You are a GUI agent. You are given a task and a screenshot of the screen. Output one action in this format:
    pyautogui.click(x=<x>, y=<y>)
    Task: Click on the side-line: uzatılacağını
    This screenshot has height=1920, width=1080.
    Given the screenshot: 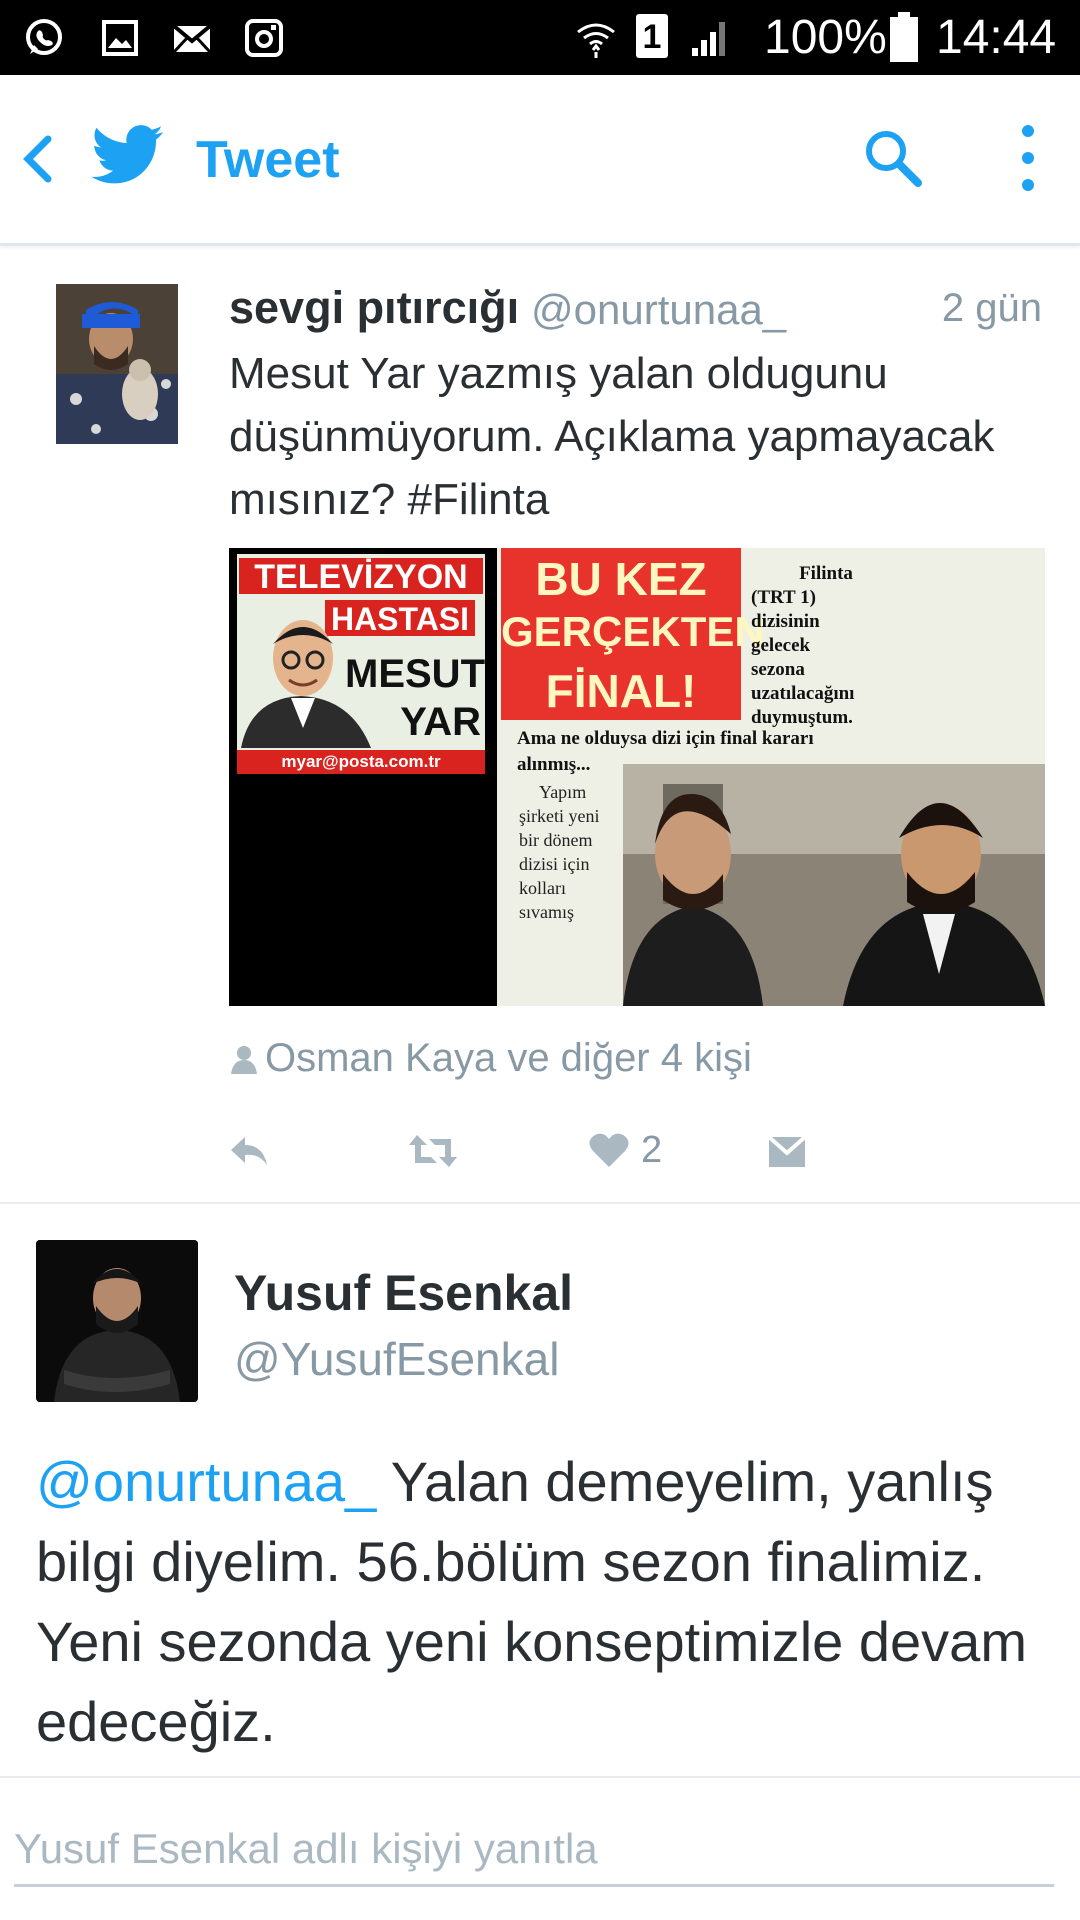 What is the action you would take?
    pyautogui.click(x=803, y=693)
    